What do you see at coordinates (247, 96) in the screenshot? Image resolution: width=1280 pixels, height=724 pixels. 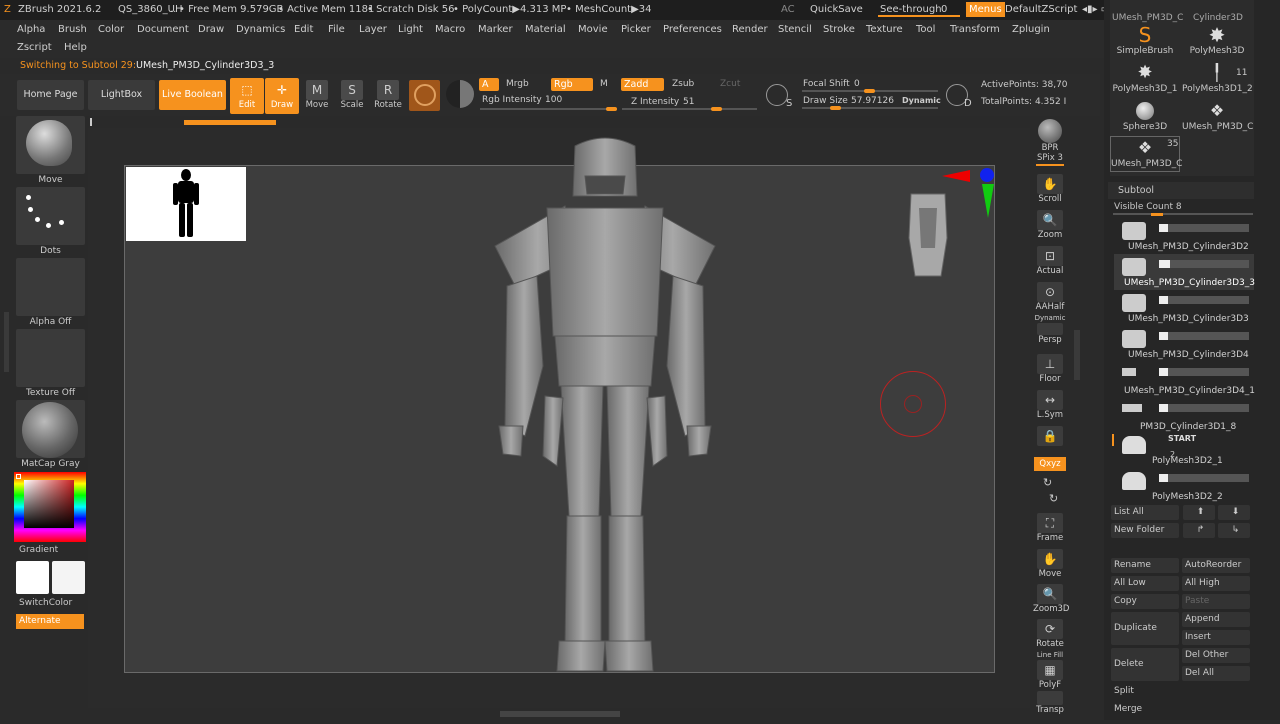 I see `edit-button: ⬚ Edit` at bounding box center [247, 96].